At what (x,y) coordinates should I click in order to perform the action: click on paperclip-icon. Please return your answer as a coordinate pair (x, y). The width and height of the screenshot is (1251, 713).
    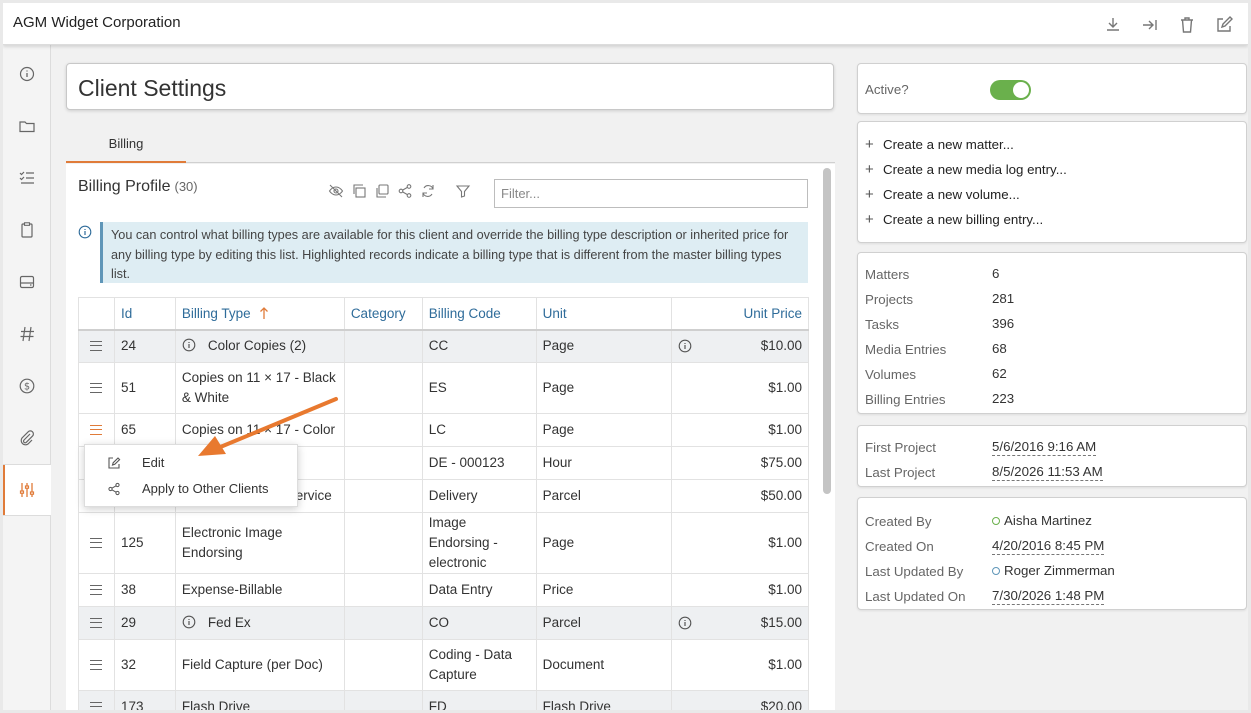
    Looking at the image, I should click on (27, 438).